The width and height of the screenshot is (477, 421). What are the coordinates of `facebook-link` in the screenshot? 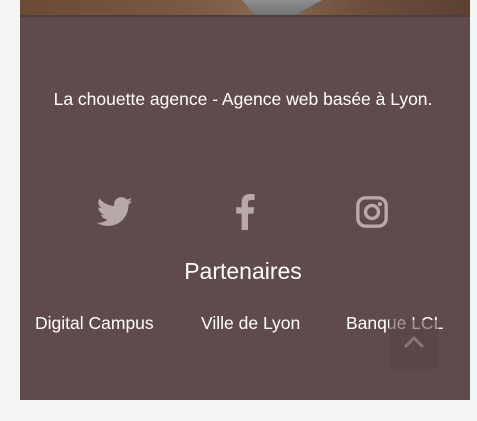 It's located at (245, 212).